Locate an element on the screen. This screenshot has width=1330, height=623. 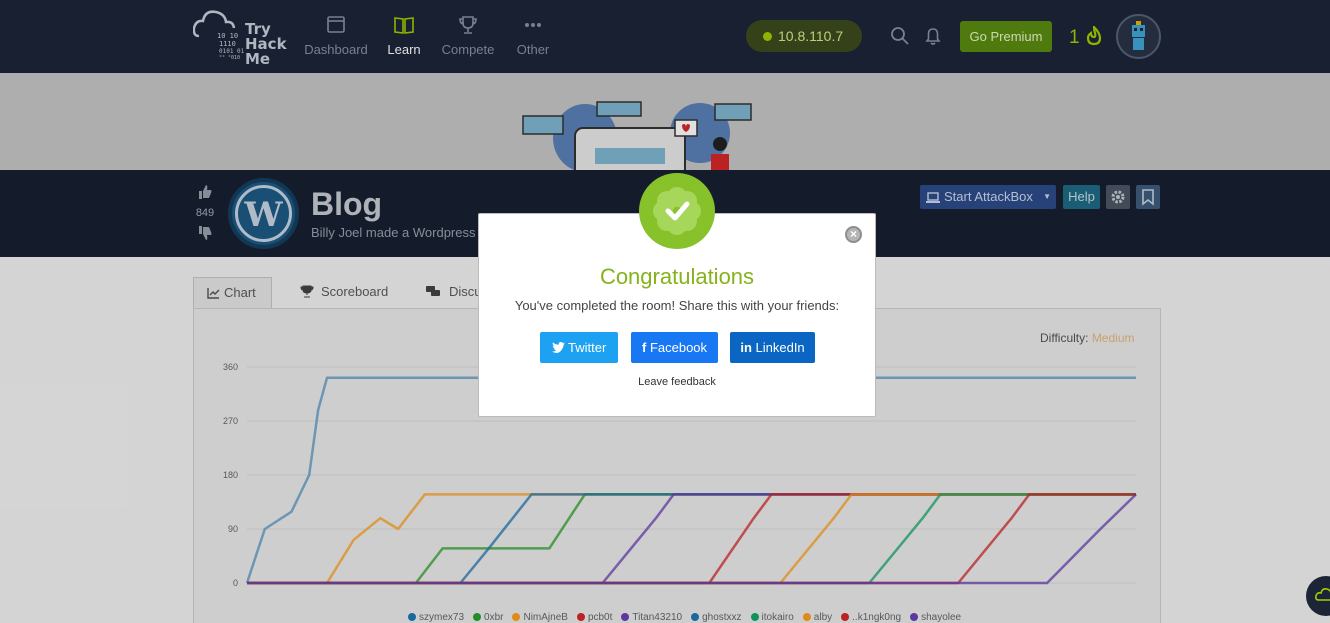
series-line-shayolee is located at coordinates (692, 539).